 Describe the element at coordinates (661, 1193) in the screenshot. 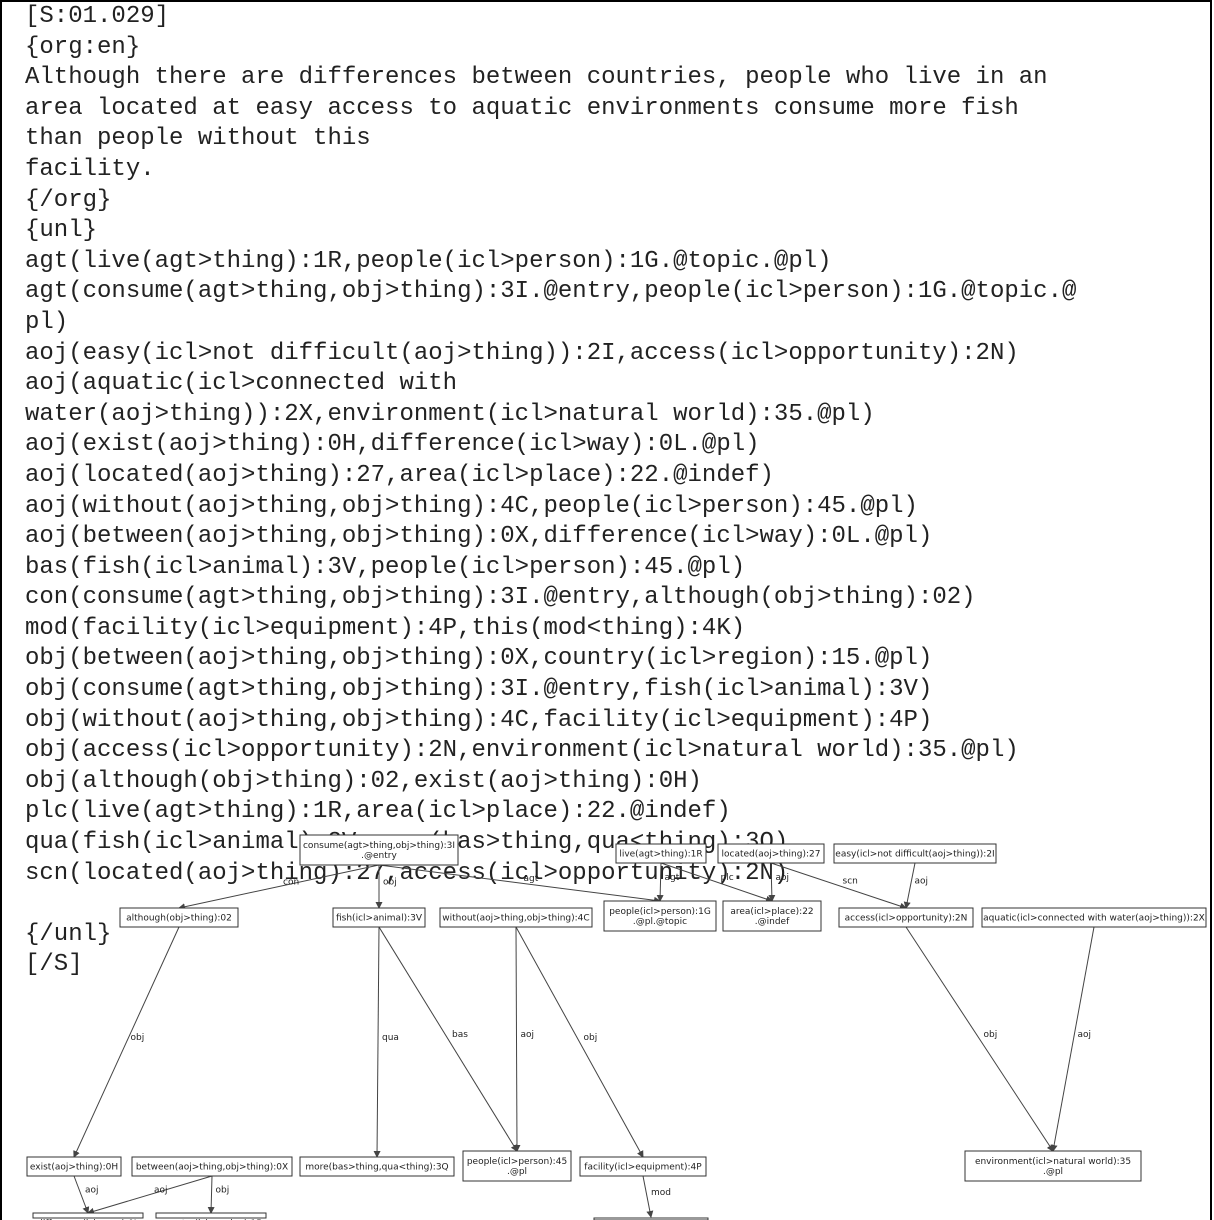

I see `graph-edge-label: mod` at that location.